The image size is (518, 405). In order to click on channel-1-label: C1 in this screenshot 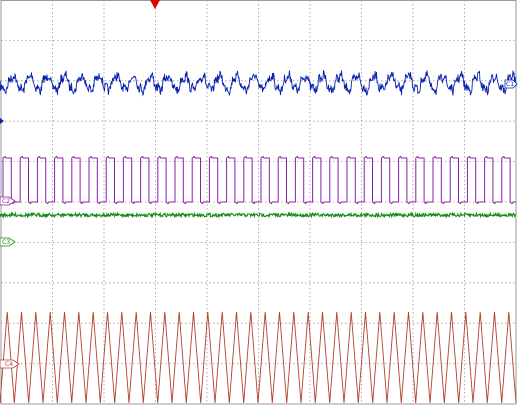, I will do `click(510, 84)`.